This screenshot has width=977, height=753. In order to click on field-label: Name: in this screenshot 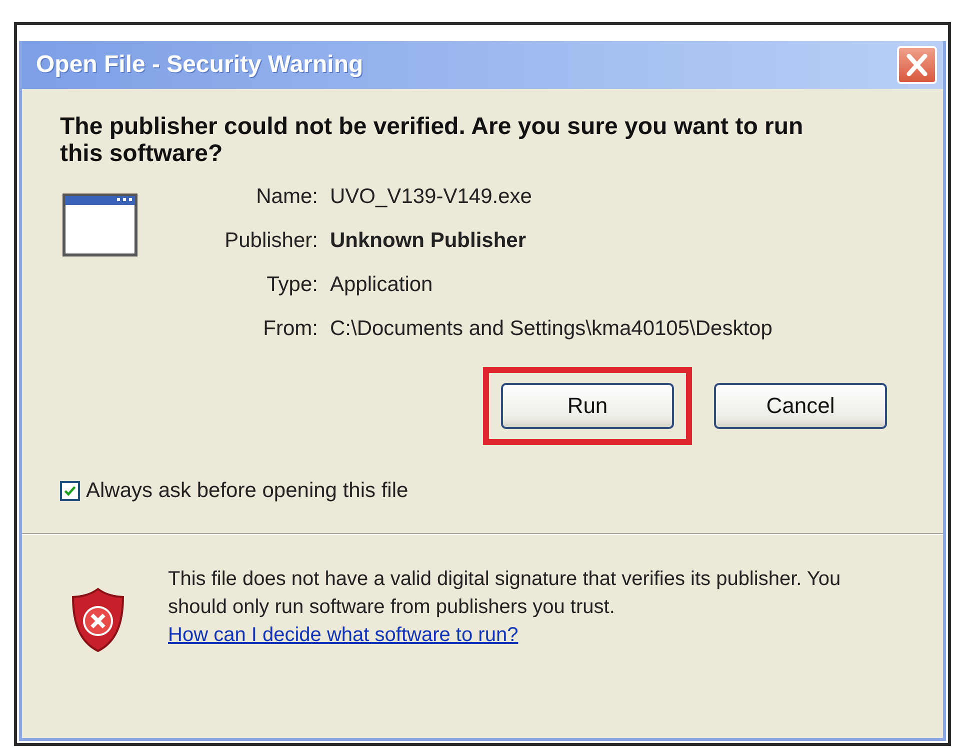, I will do `click(286, 197)`.